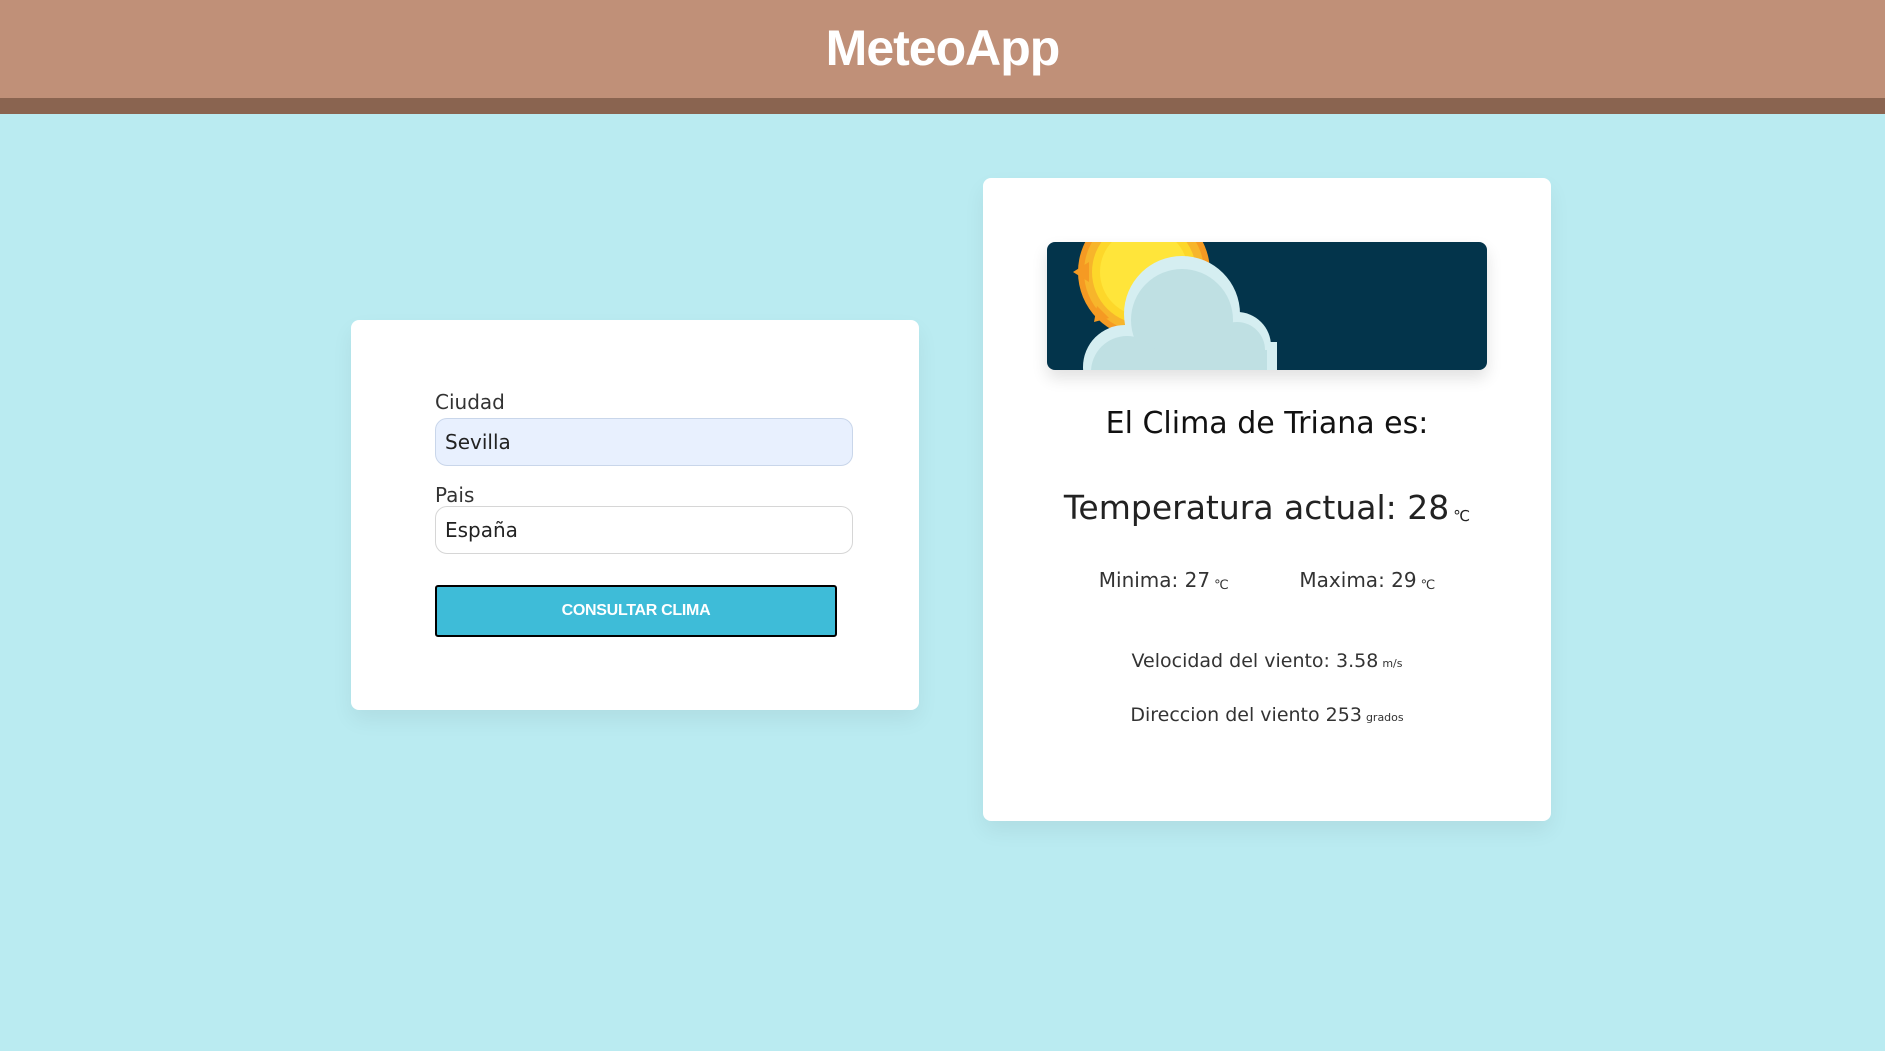  What do you see at coordinates (455, 495) in the screenshot?
I see `country-label: Pais` at bounding box center [455, 495].